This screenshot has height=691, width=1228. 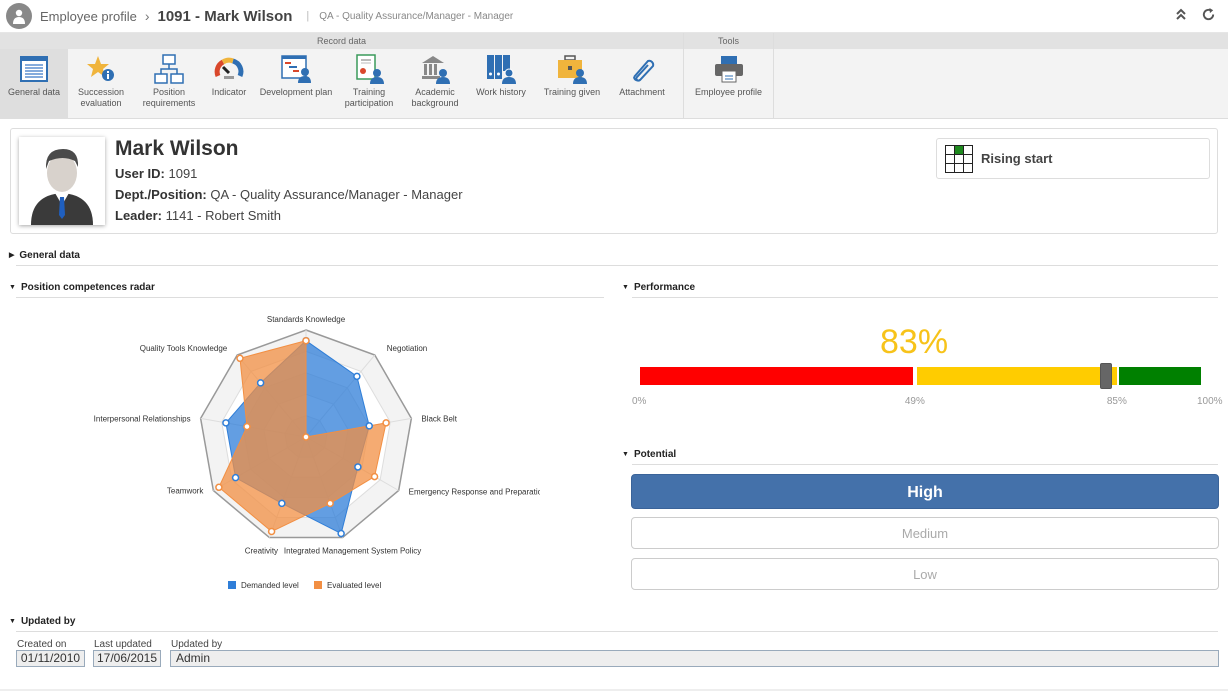 I want to click on ribbon-general-data: General data, so click(x=34, y=84).